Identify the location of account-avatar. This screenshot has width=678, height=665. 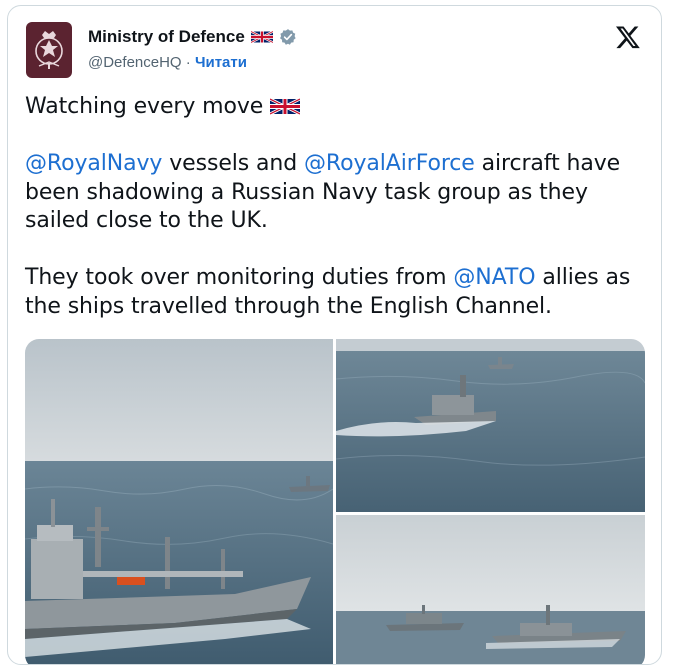
(49, 50).